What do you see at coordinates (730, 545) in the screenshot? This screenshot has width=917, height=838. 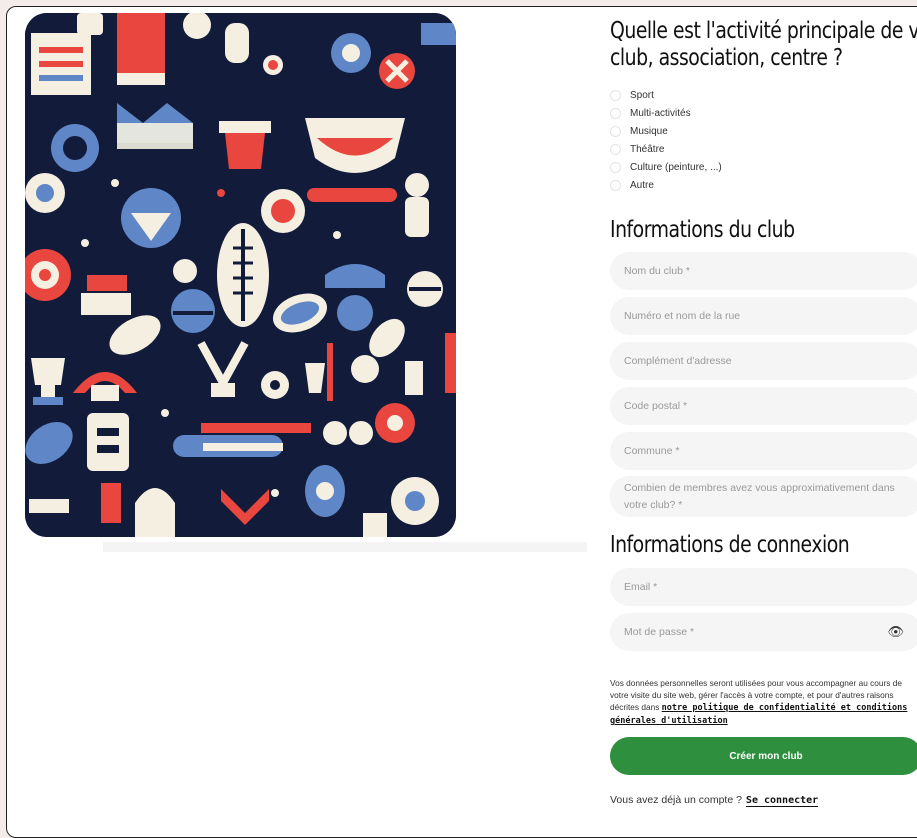 I see `login-info-title: Informations de connexion` at bounding box center [730, 545].